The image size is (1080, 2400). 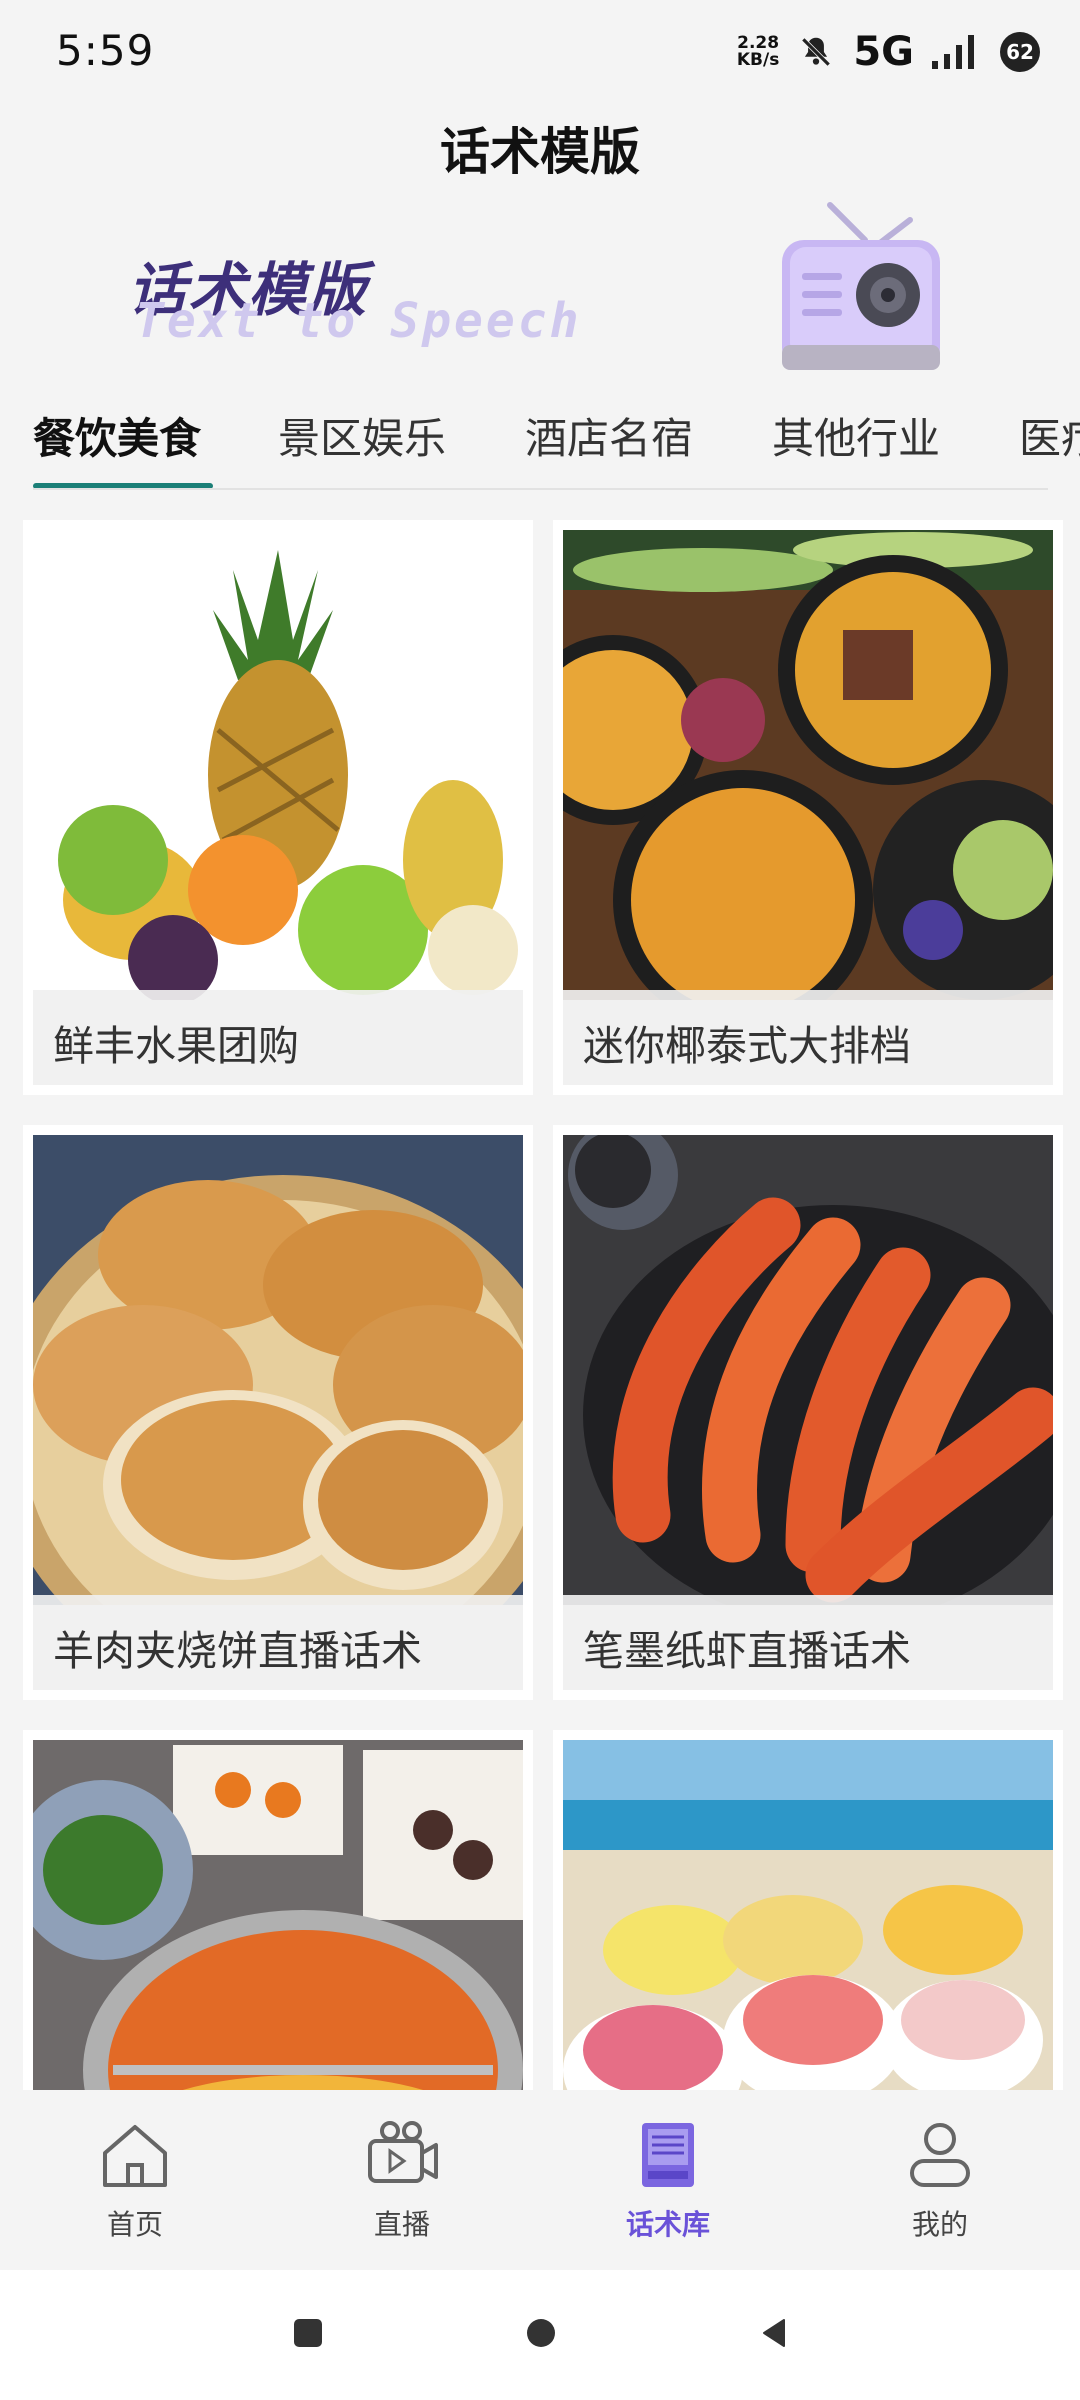 I want to click on template-title: 羊肉夹烧饼直播话术, so click(x=237, y=1651).